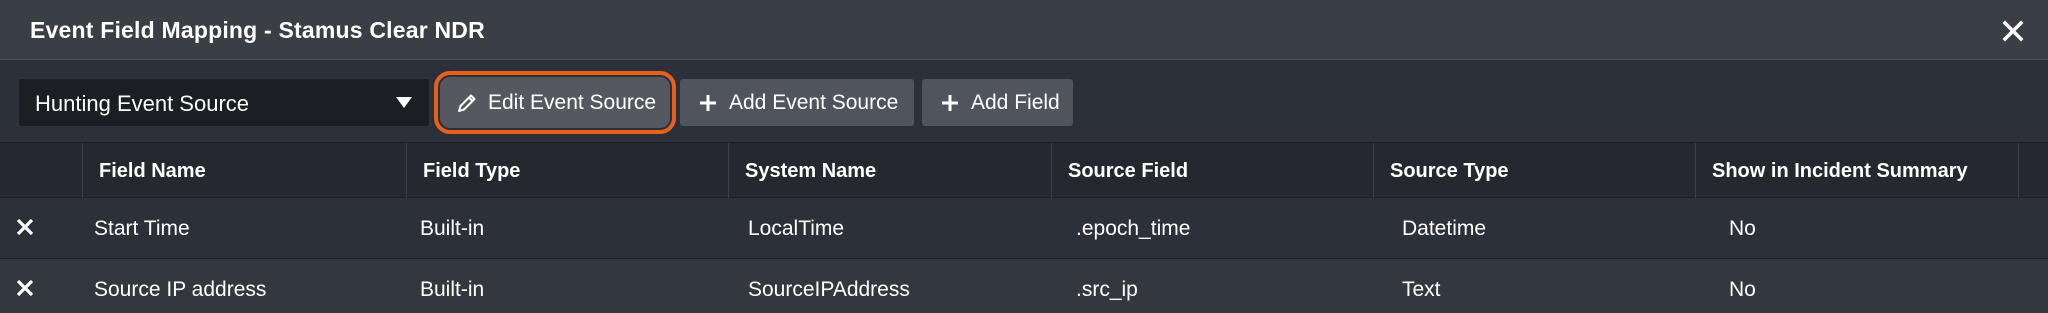 The height and width of the screenshot is (313, 2048). I want to click on caret-down-icon, so click(404, 102).